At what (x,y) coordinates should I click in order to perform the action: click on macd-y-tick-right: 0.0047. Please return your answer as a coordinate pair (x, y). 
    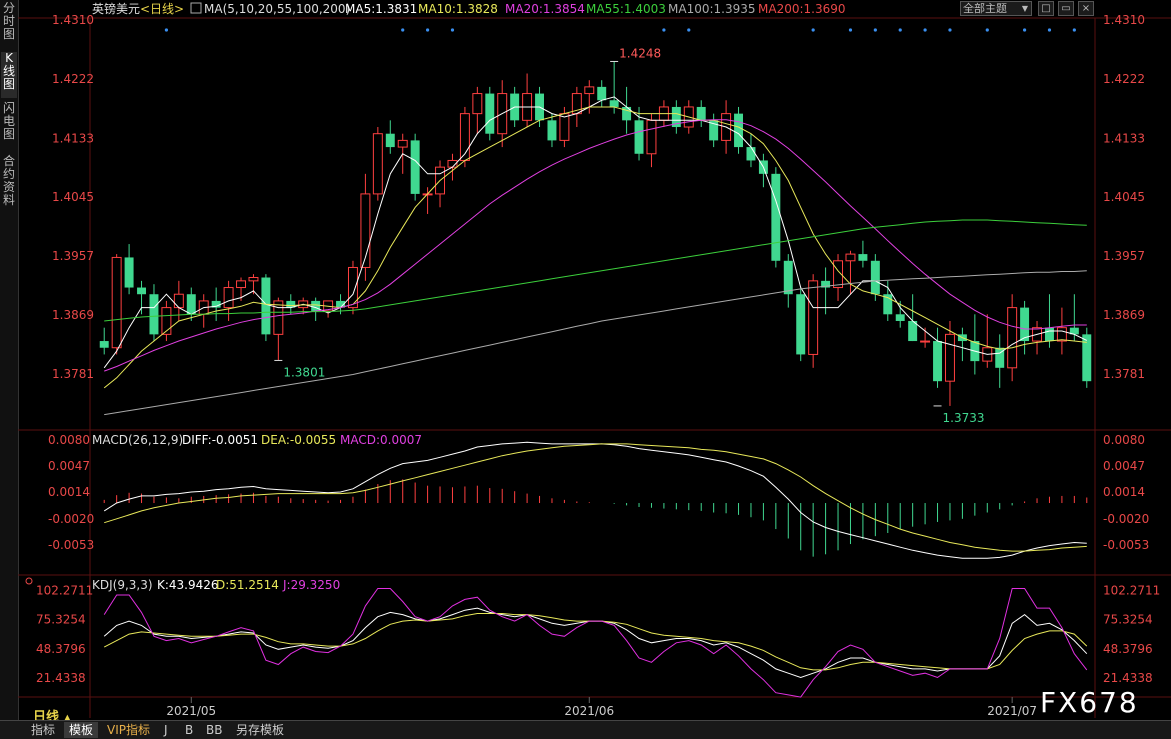
    Looking at the image, I should click on (1124, 466).